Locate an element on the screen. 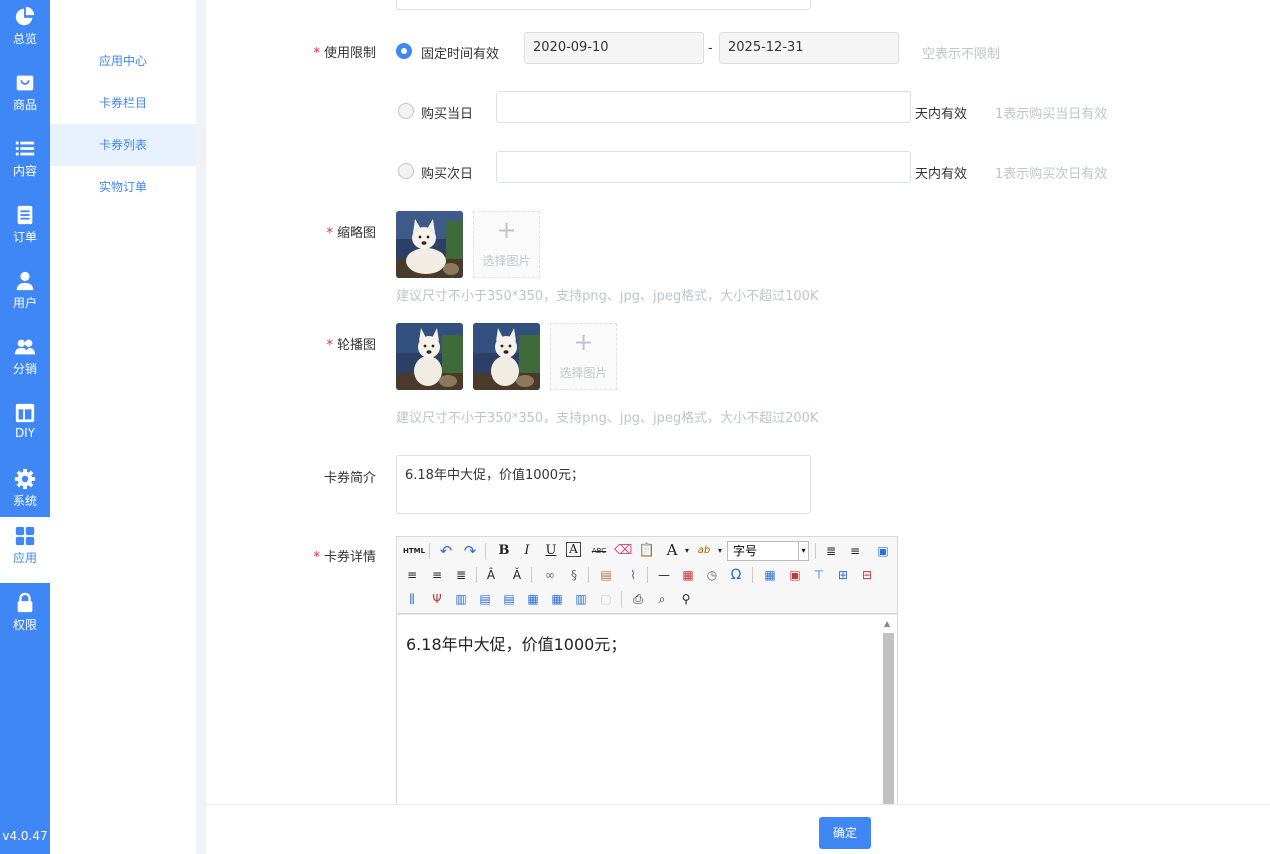 The height and width of the screenshot is (854, 1270). delete-row-icon: ⊟ is located at coordinates (867, 575).